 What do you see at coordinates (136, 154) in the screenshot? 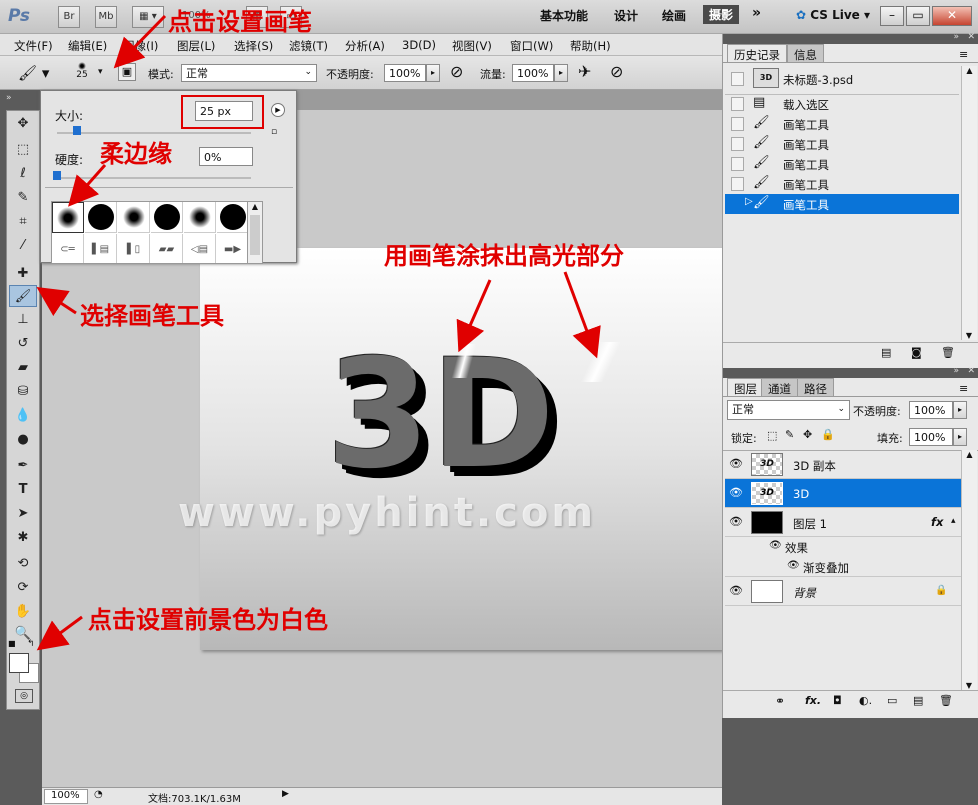
I see `annotation-soft-edge: 柔边缘` at bounding box center [136, 154].